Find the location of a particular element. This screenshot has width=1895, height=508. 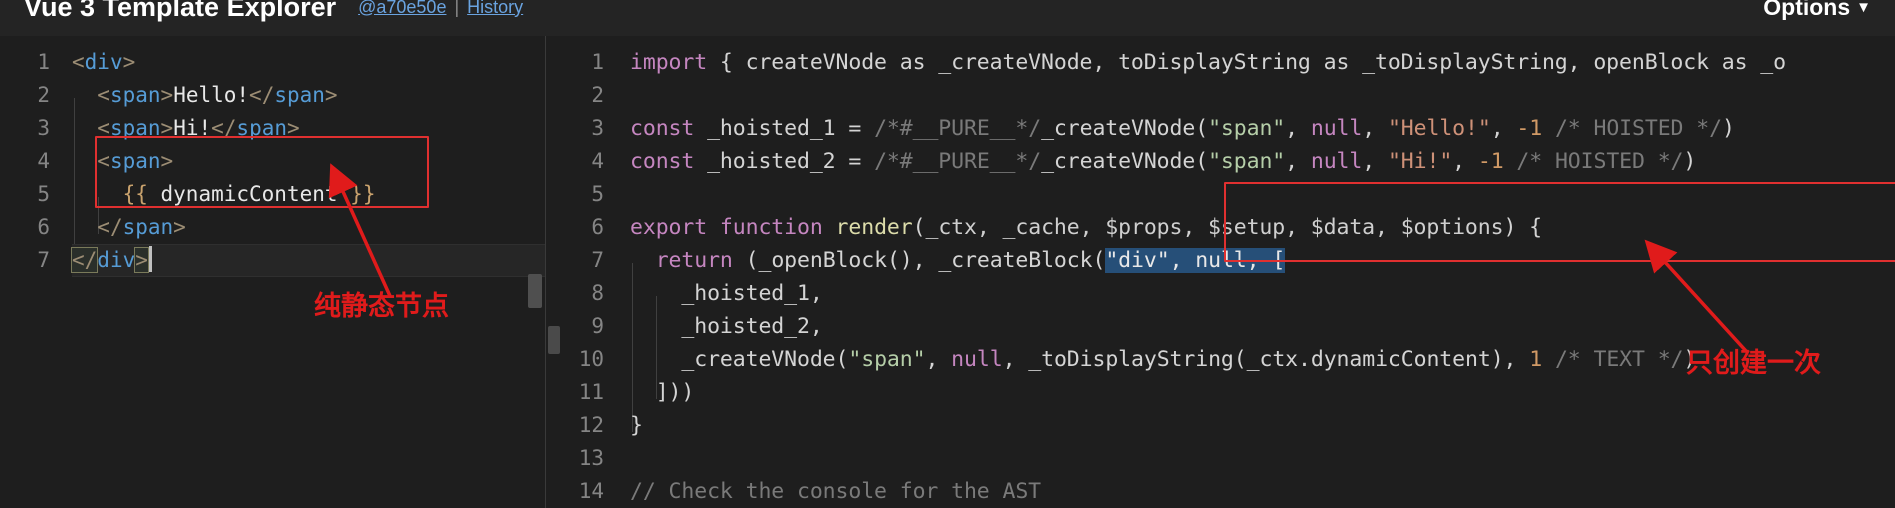

line-content: ])) is located at coordinates (662, 404).